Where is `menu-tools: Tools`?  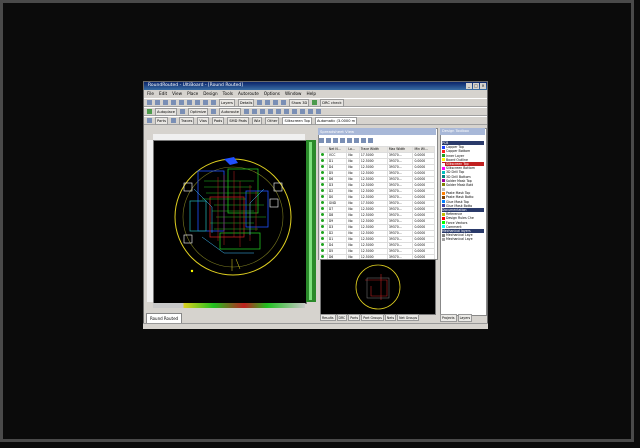
menu-tools: Tools is located at coordinates (228, 94).